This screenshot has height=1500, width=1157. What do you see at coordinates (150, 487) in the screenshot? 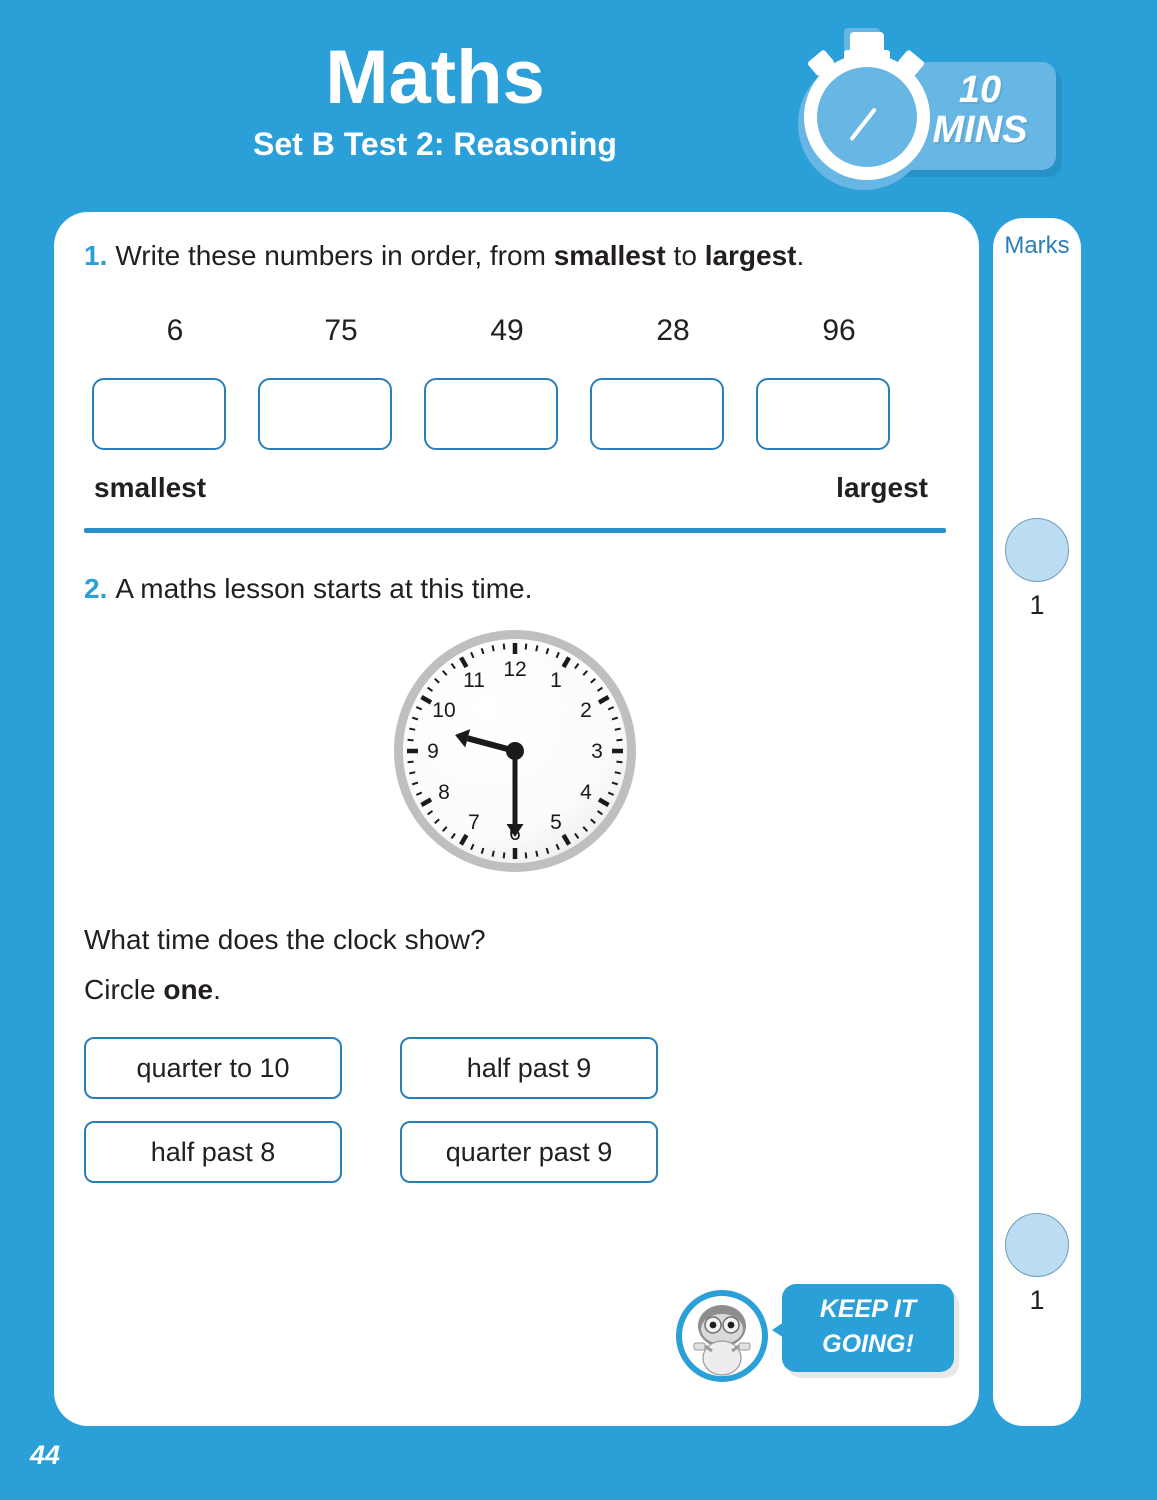
I see `smallest-label: smallest` at bounding box center [150, 487].